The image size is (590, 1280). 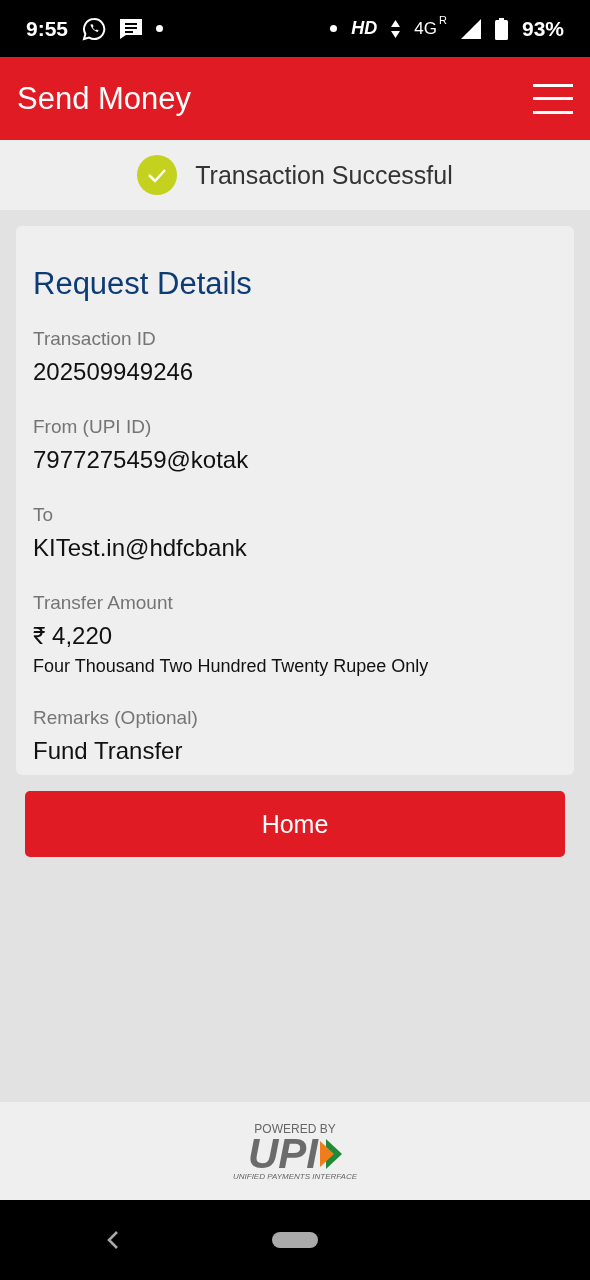 What do you see at coordinates (108, 751) in the screenshot?
I see `field-value: Fund Transfer` at bounding box center [108, 751].